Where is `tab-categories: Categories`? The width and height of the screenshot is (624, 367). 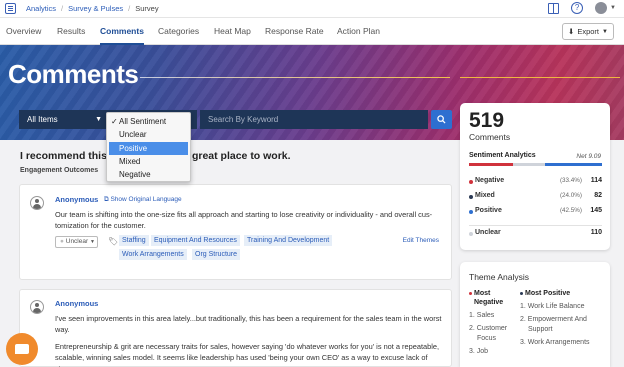 tab-categories: Categories is located at coordinates (178, 31).